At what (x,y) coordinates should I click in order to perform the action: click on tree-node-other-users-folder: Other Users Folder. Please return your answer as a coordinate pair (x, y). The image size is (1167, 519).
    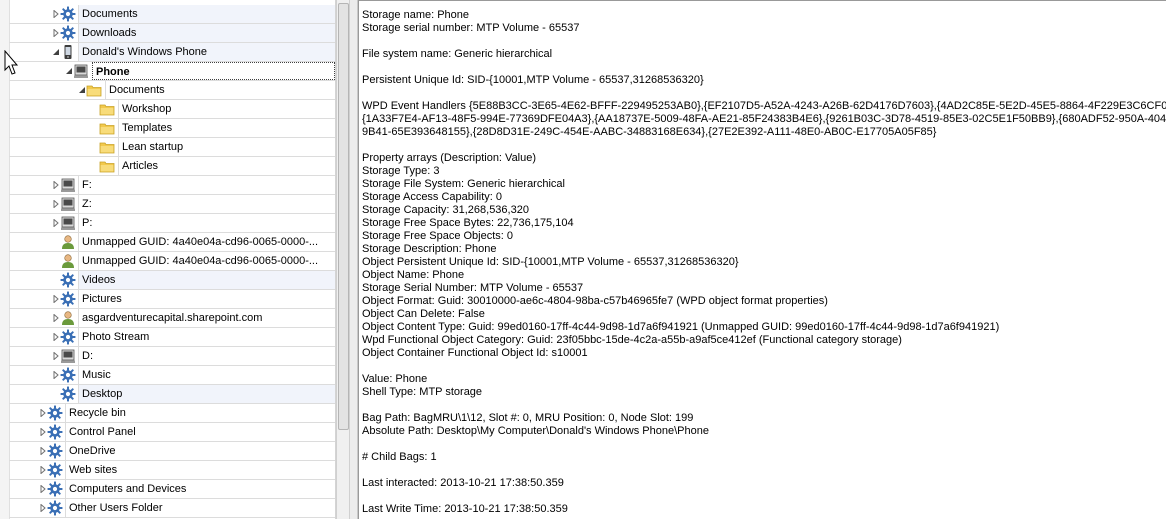
    Looking at the image, I should click on (172, 508).